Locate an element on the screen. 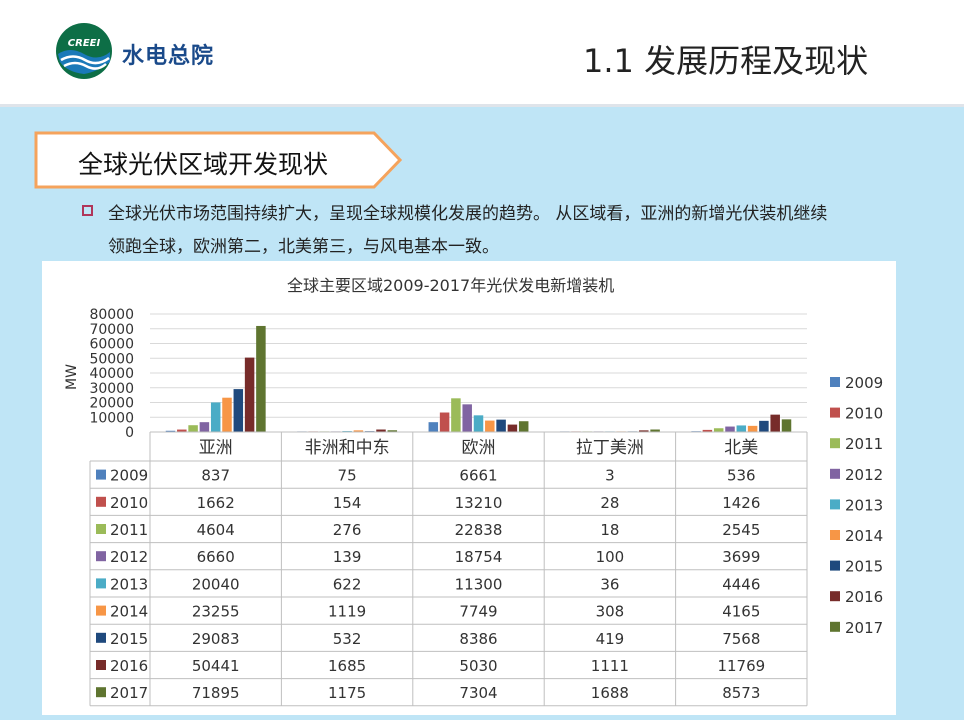 This screenshot has width=964, height=720. data-label: 8573 is located at coordinates (741, 693).